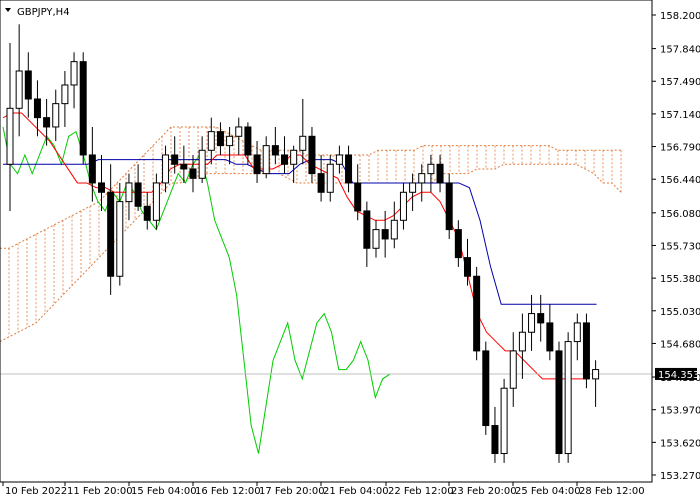  What do you see at coordinates (680, 476) in the screenshot?
I see `y-tick-label: 153.270` at bounding box center [680, 476].